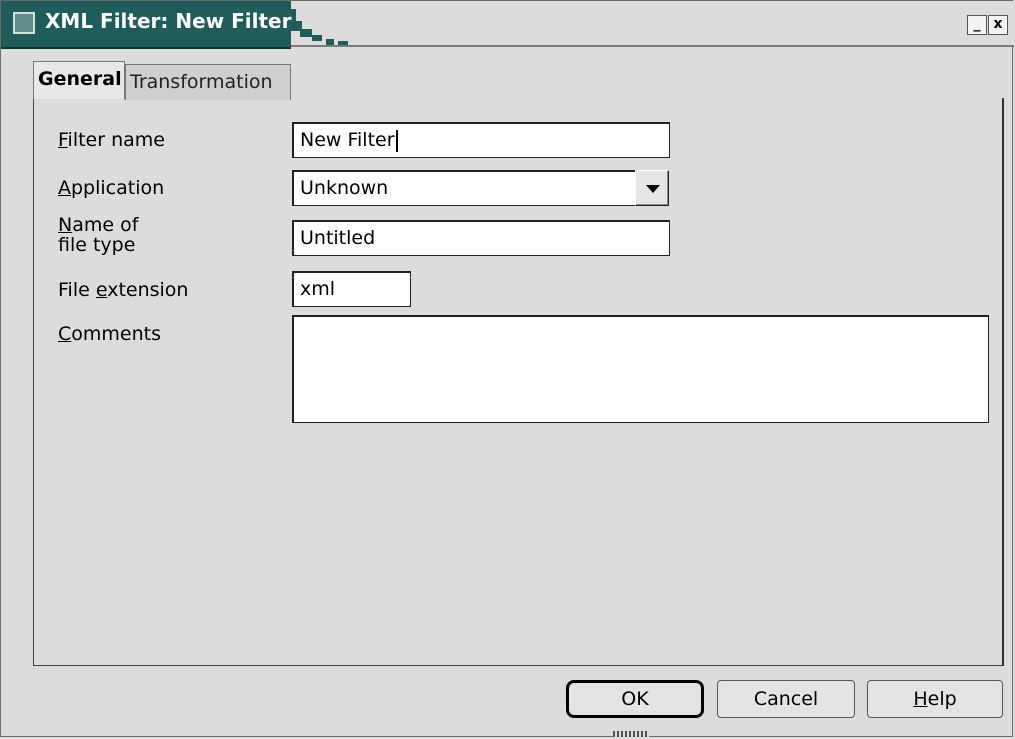 Image resolution: width=1015 pixels, height=739 pixels. What do you see at coordinates (631, 734) in the screenshot?
I see `resize-grip` at bounding box center [631, 734].